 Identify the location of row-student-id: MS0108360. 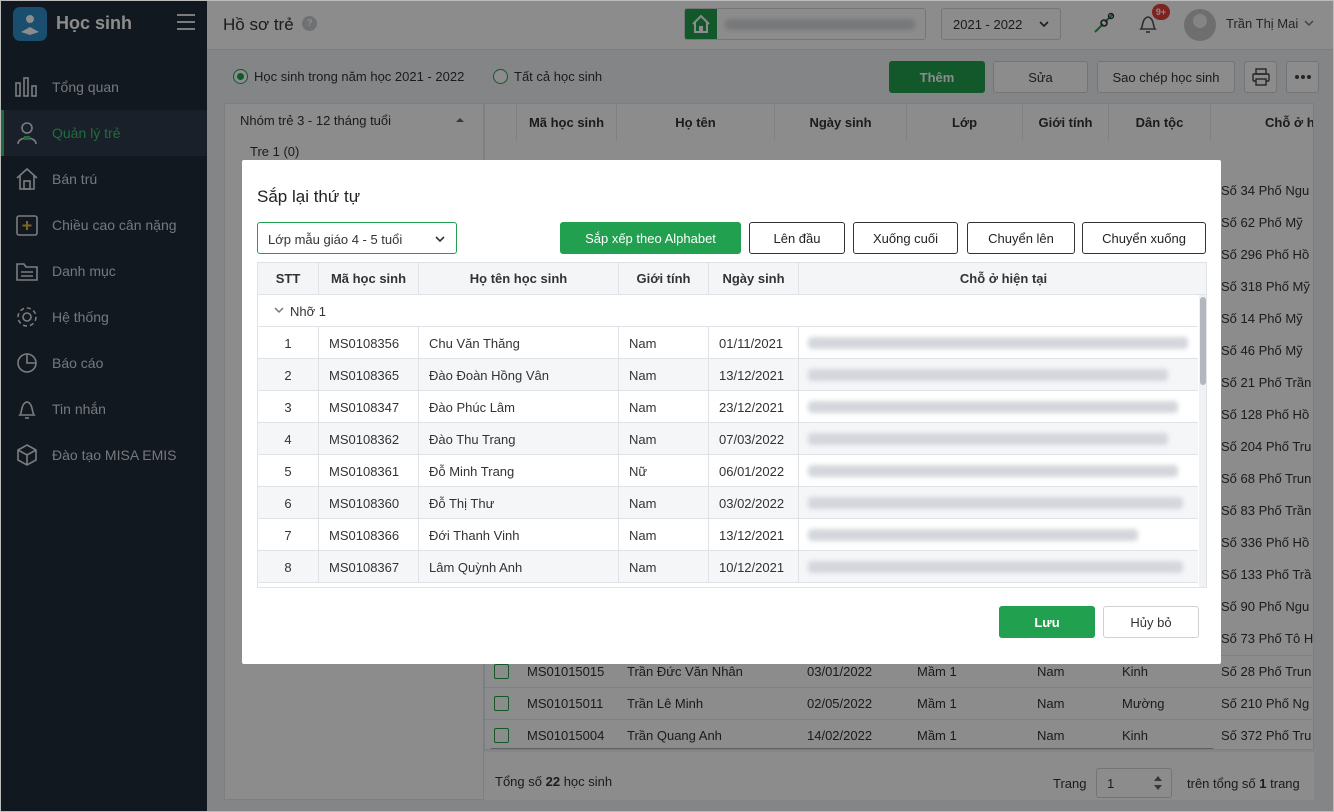
(369, 503).